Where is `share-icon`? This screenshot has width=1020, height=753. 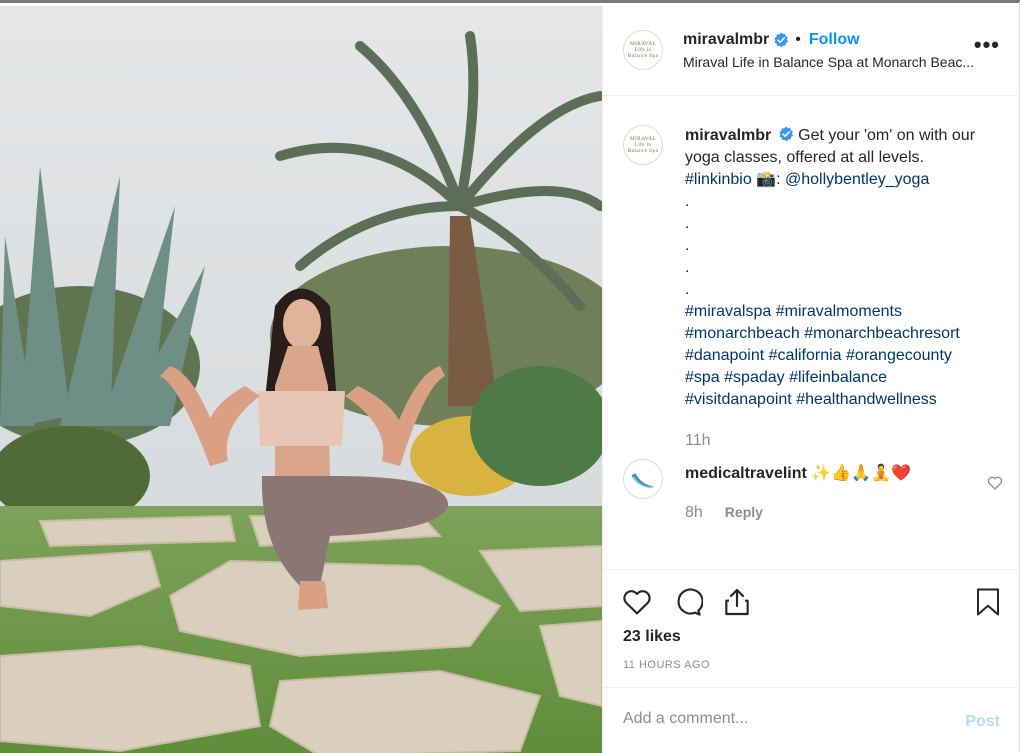
share-icon is located at coordinates (737, 602).